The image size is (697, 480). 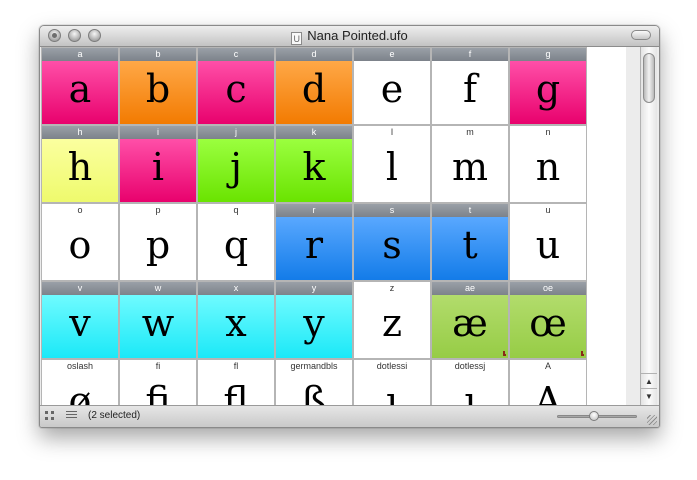 What do you see at coordinates (593, 416) in the screenshot?
I see `zoom-slider-knob` at bounding box center [593, 416].